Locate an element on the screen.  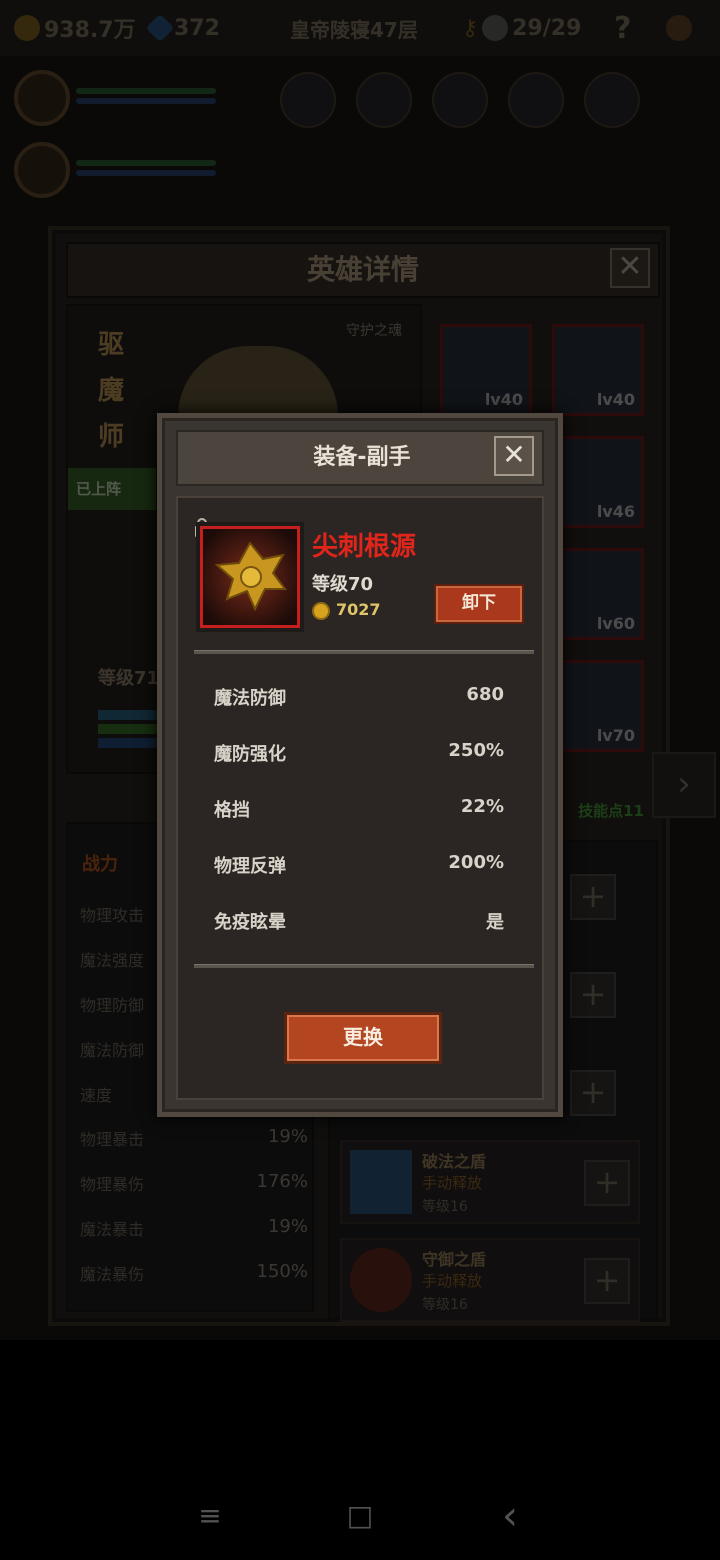
attribute-value: 250% is located at coordinates (476, 750).